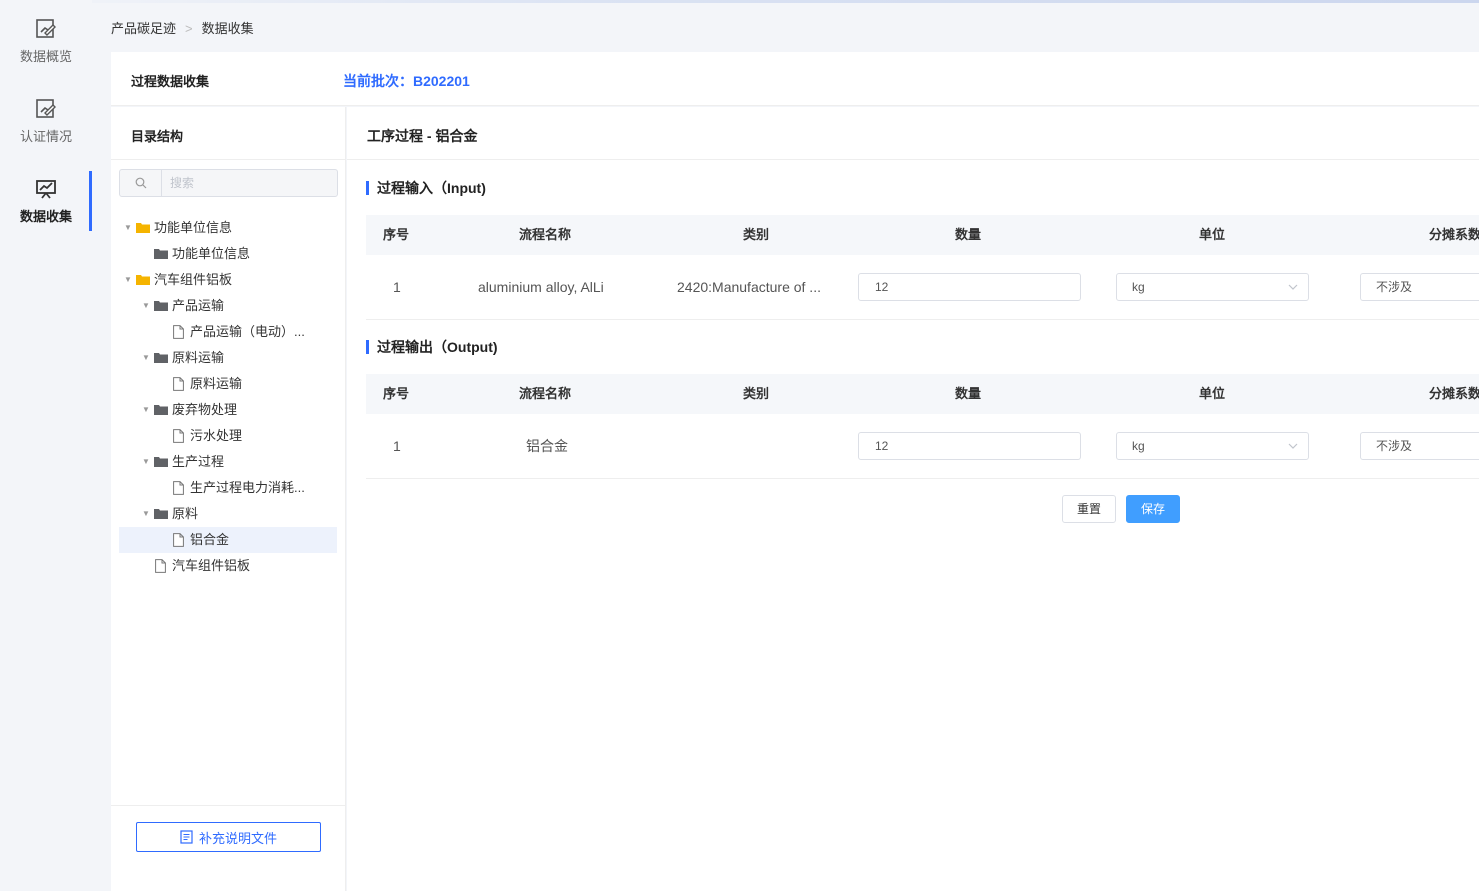 This screenshot has height=891, width=1479. Describe the element at coordinates (1089, 509) in the screenshot. I see `reset-button: 重置` at that location.